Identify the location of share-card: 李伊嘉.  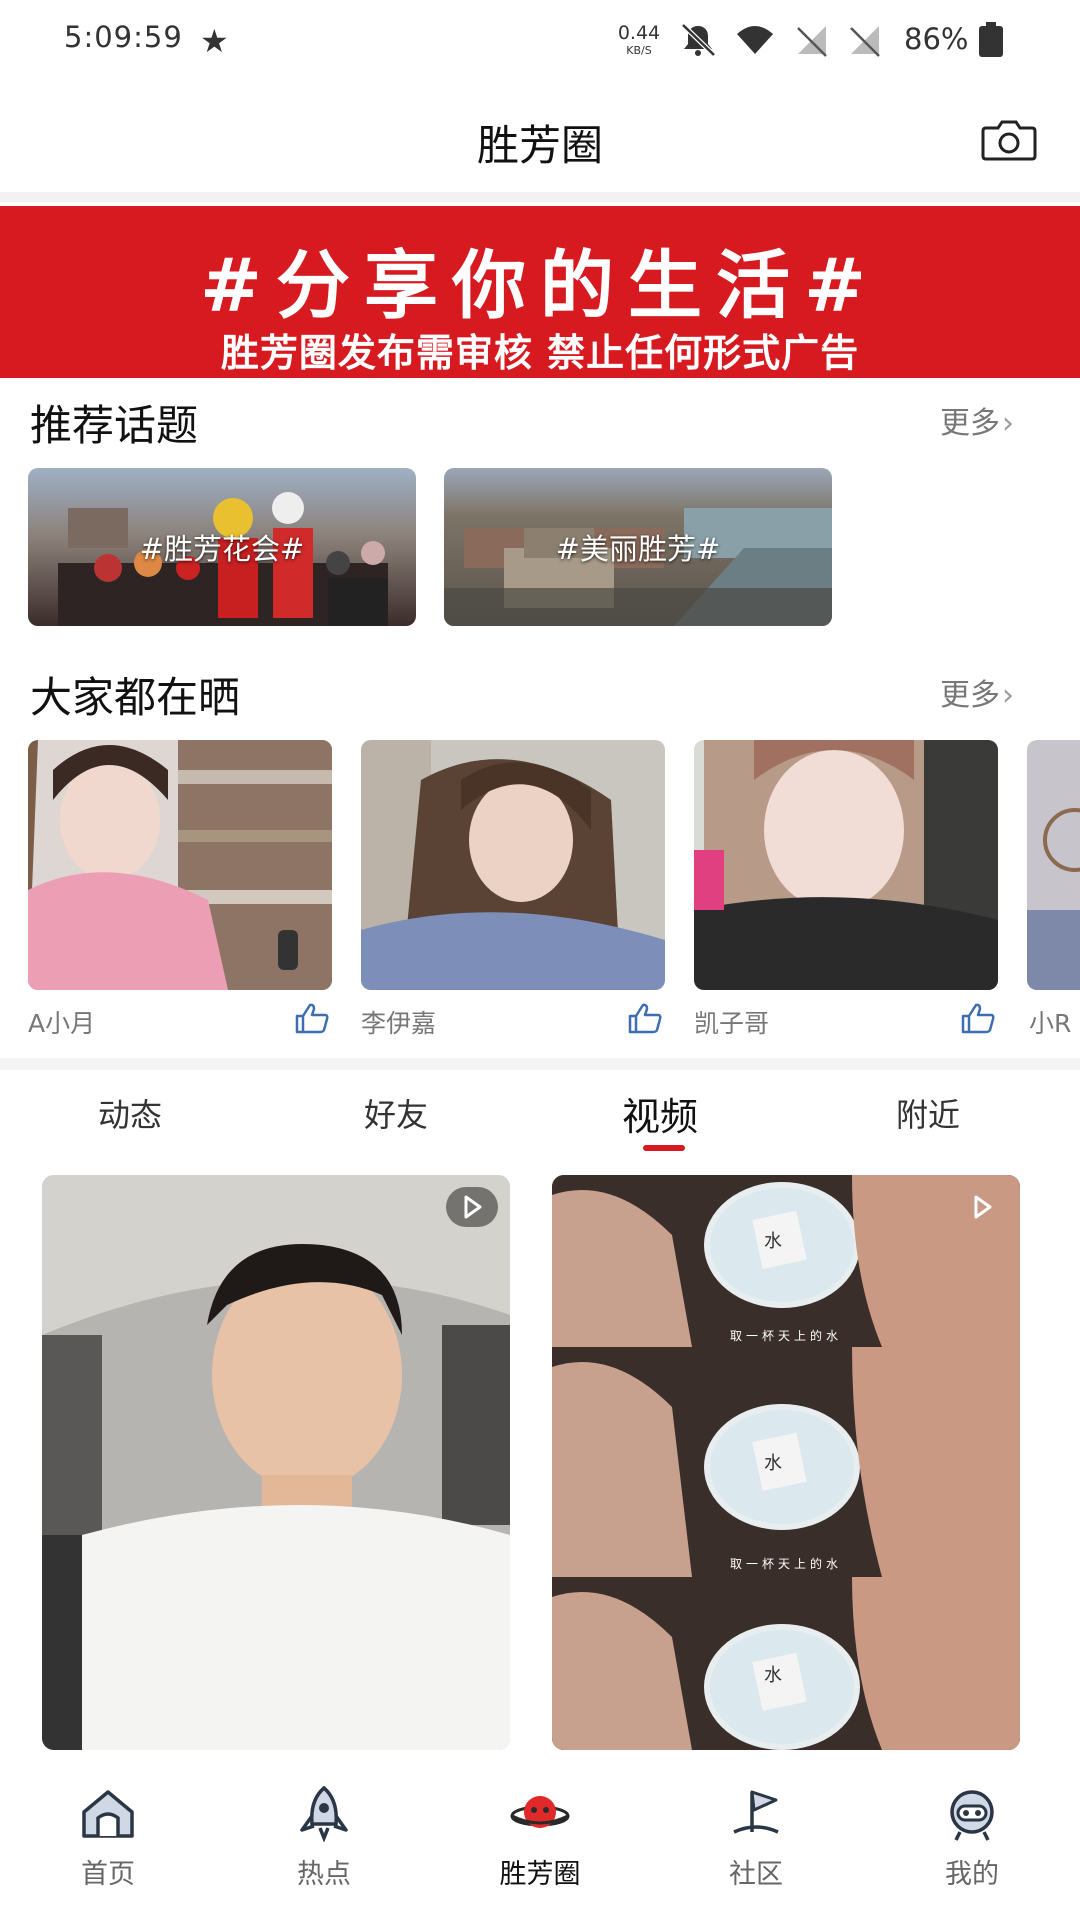
(513, 889).